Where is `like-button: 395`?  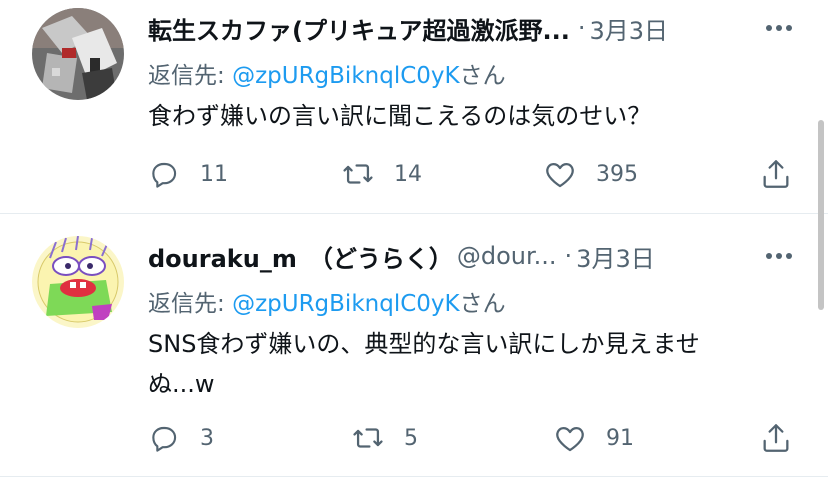 like-button: 395 is located at coordinates (590, 174).